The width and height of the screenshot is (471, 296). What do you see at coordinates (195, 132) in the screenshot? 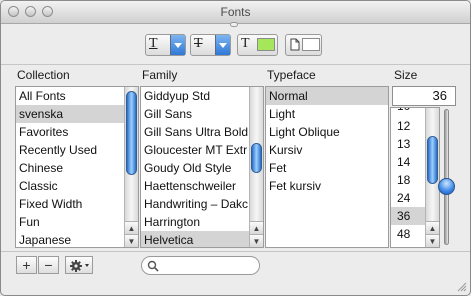
I see `list-item: Gill Sans Ultra Bold` at bounding box center [195, 132].